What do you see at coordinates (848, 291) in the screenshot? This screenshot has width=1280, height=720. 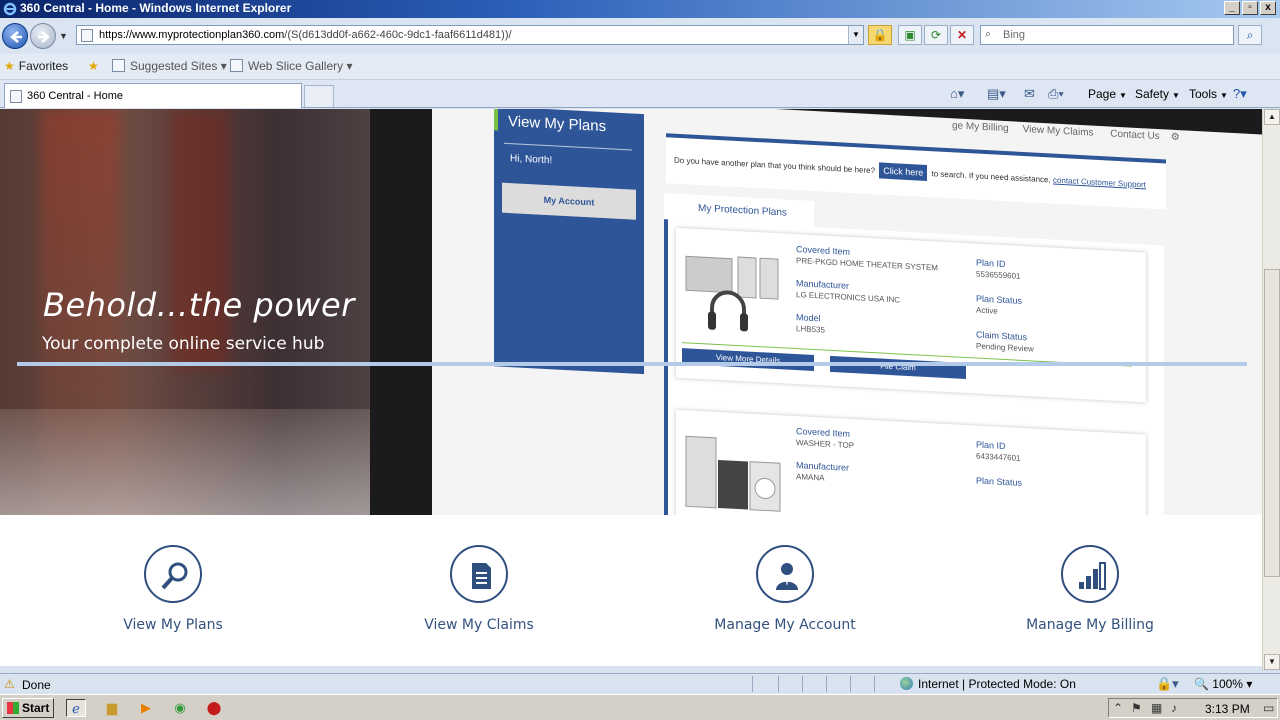 I see `mock-manufacturer: Manufacturer LG ELECTRONICS USA INC` at bounding box center [848, 291].